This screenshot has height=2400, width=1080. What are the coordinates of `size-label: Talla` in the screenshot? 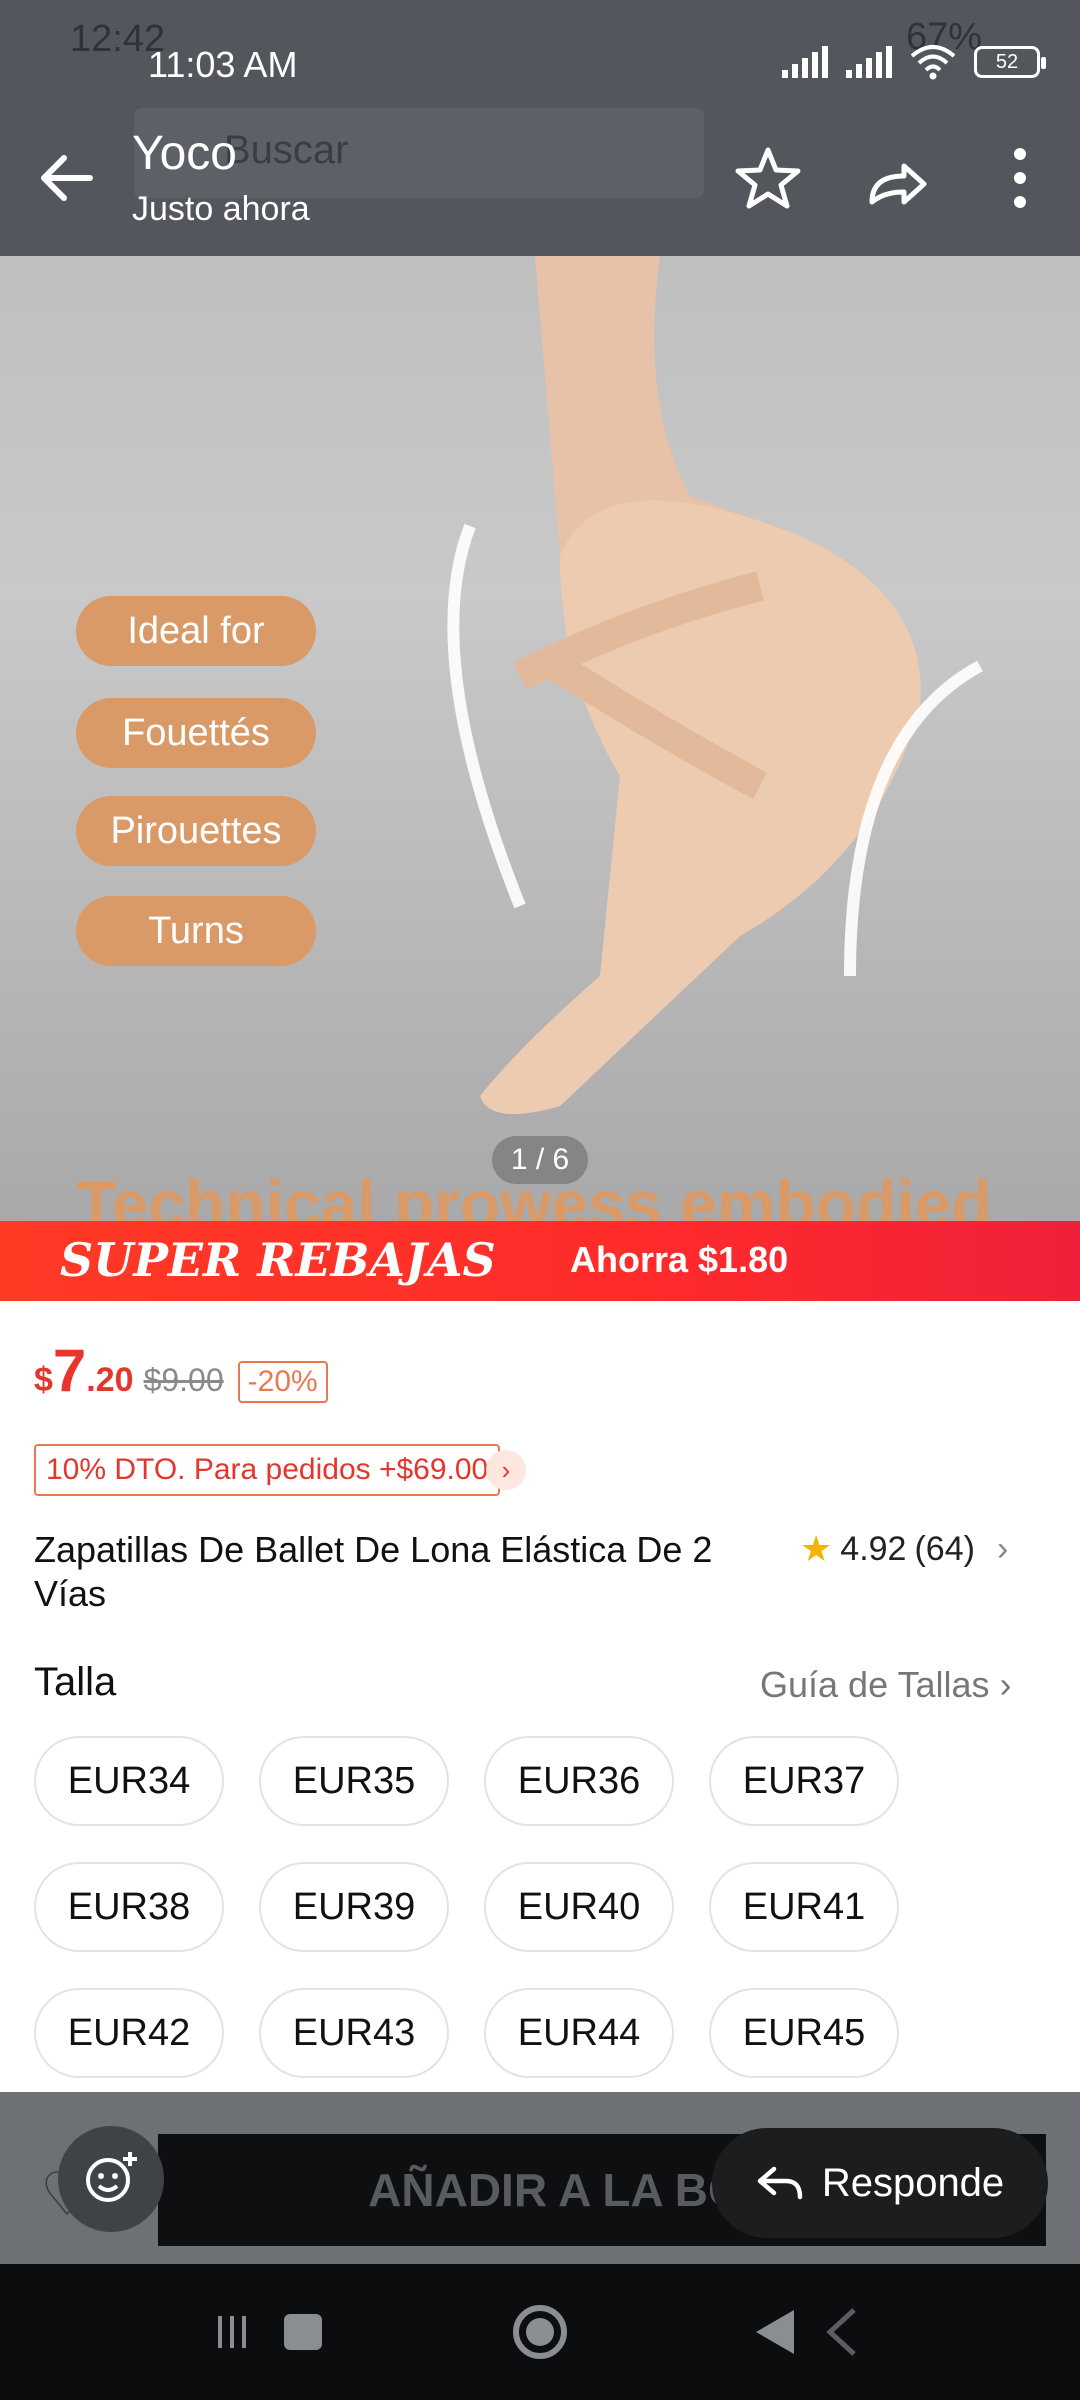 It's located at (75, 1682).